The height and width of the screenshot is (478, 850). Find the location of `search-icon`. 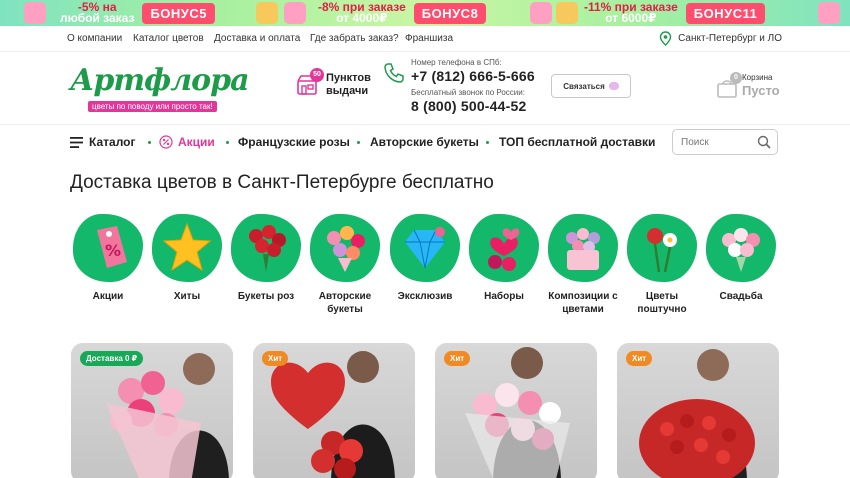

search-icon is located at coordinates (764, 142).